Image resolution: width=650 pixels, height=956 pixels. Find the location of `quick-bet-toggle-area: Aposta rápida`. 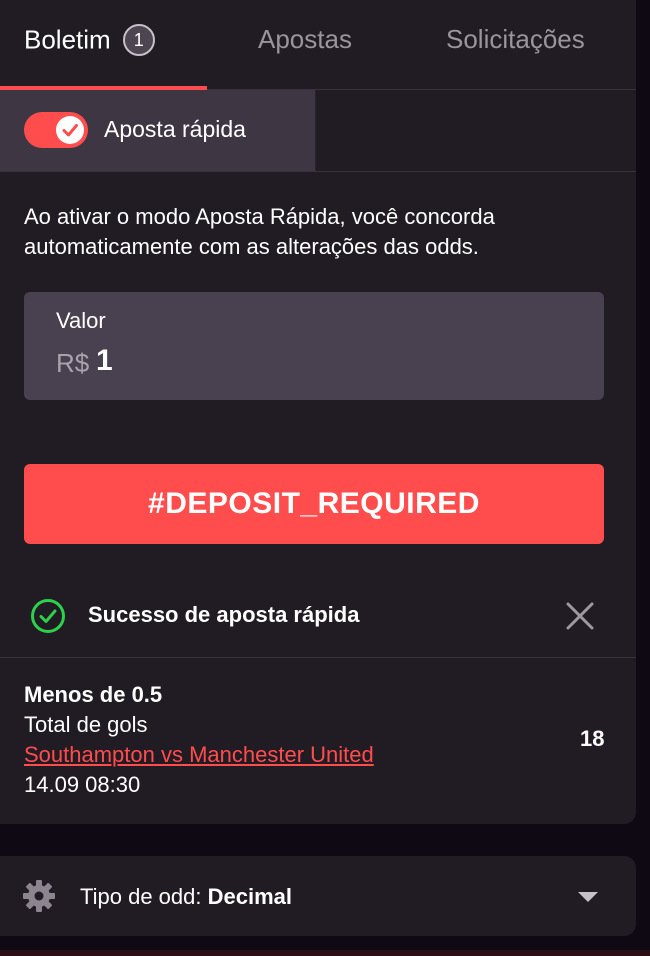

quick-bet-toggle-area: Aposta rápida is located at coordinates (158, 130).